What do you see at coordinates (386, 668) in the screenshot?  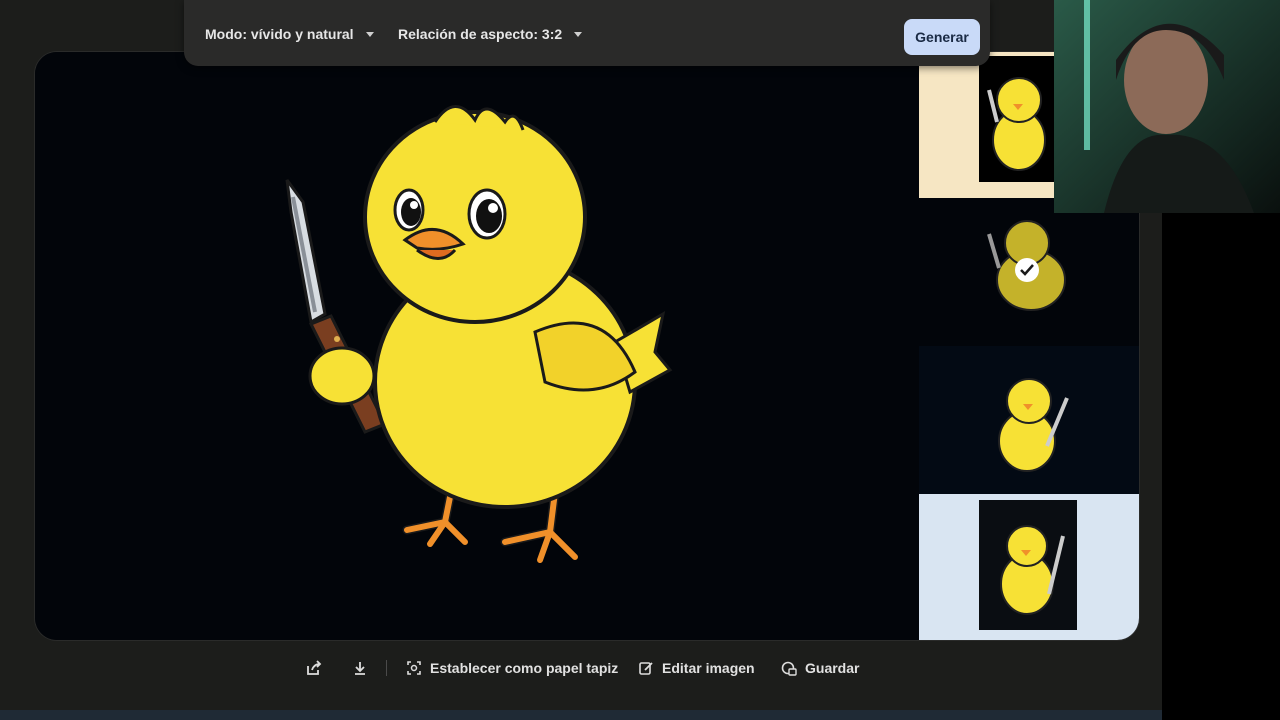 I see `action-divider` at bounding box center [386, 668].